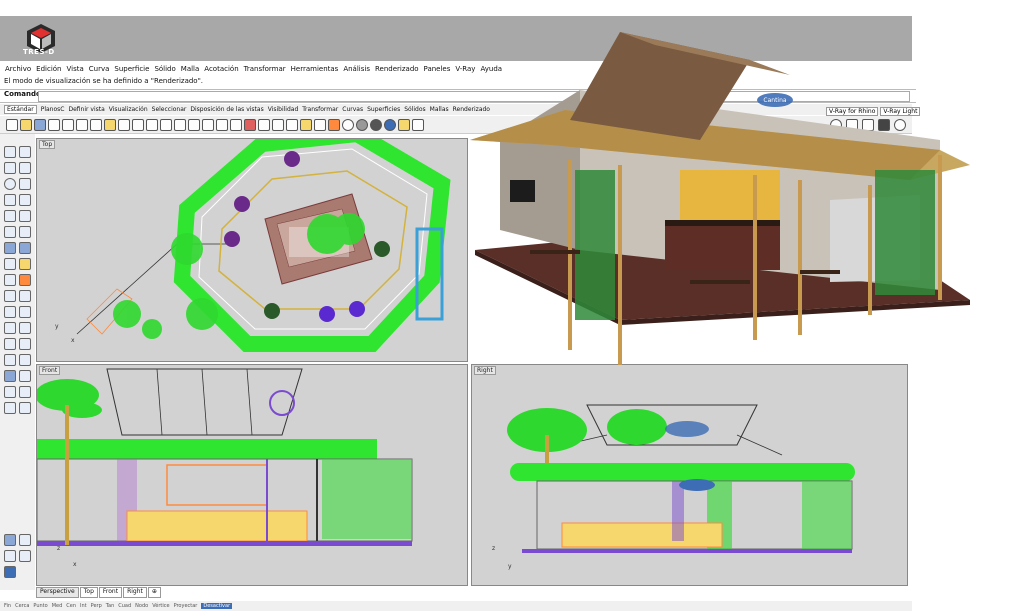 This screenshot has width=1024, height=611. I want to click on osnap-int: Int, so click(83, 606).